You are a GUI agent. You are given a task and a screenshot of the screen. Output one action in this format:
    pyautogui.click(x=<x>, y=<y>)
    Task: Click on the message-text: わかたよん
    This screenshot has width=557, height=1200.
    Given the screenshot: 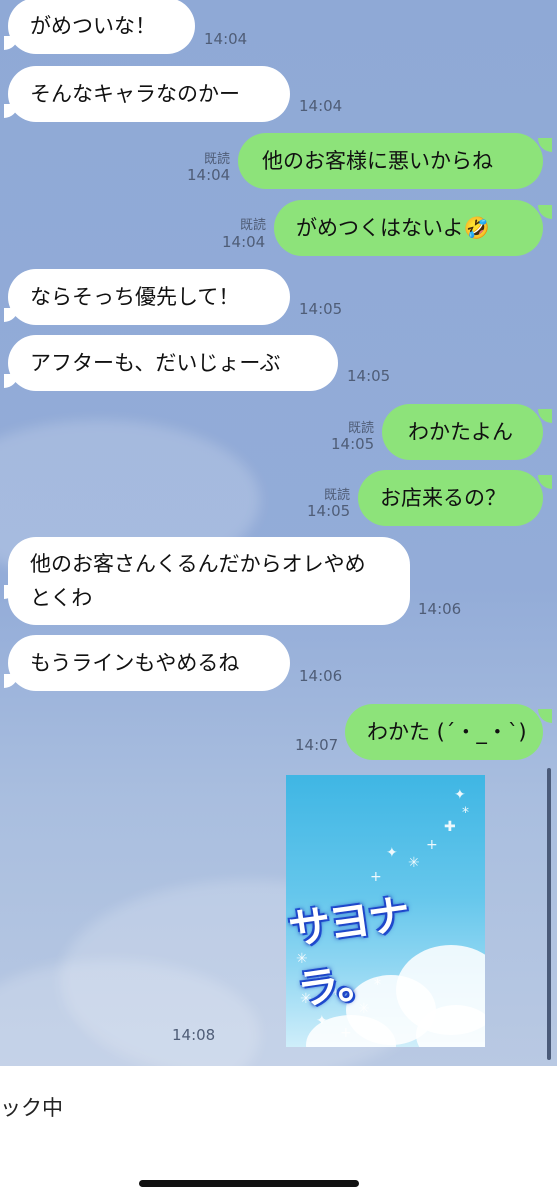 What is the action you would take?
    pyautogui.click(x=460, y=432)
    